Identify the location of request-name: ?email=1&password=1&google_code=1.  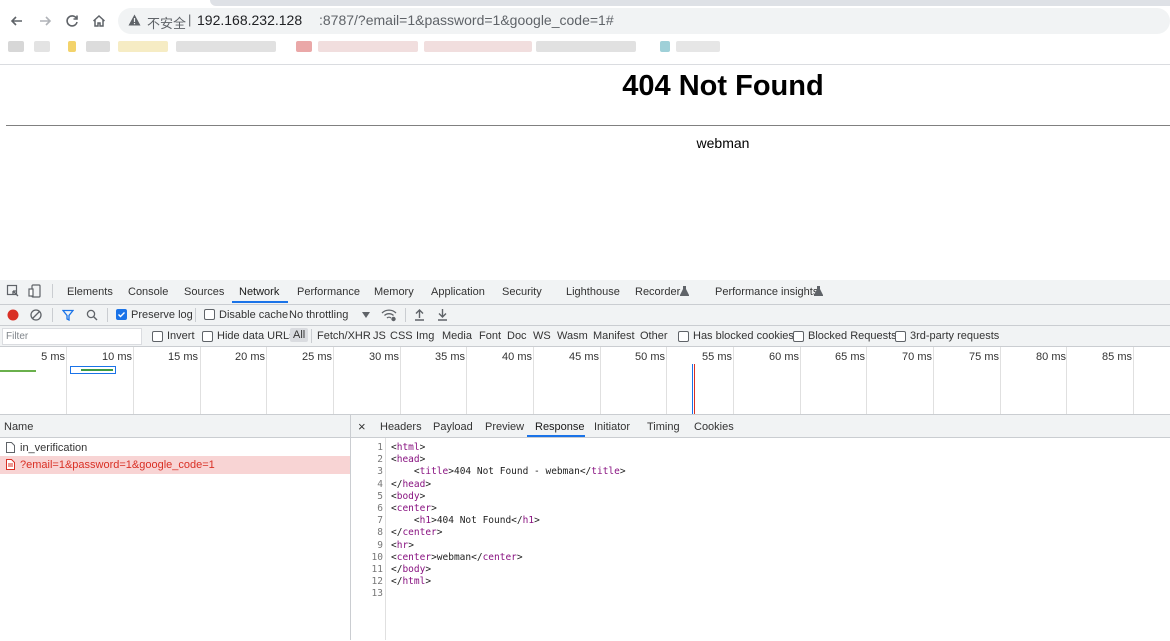
(117, 465).